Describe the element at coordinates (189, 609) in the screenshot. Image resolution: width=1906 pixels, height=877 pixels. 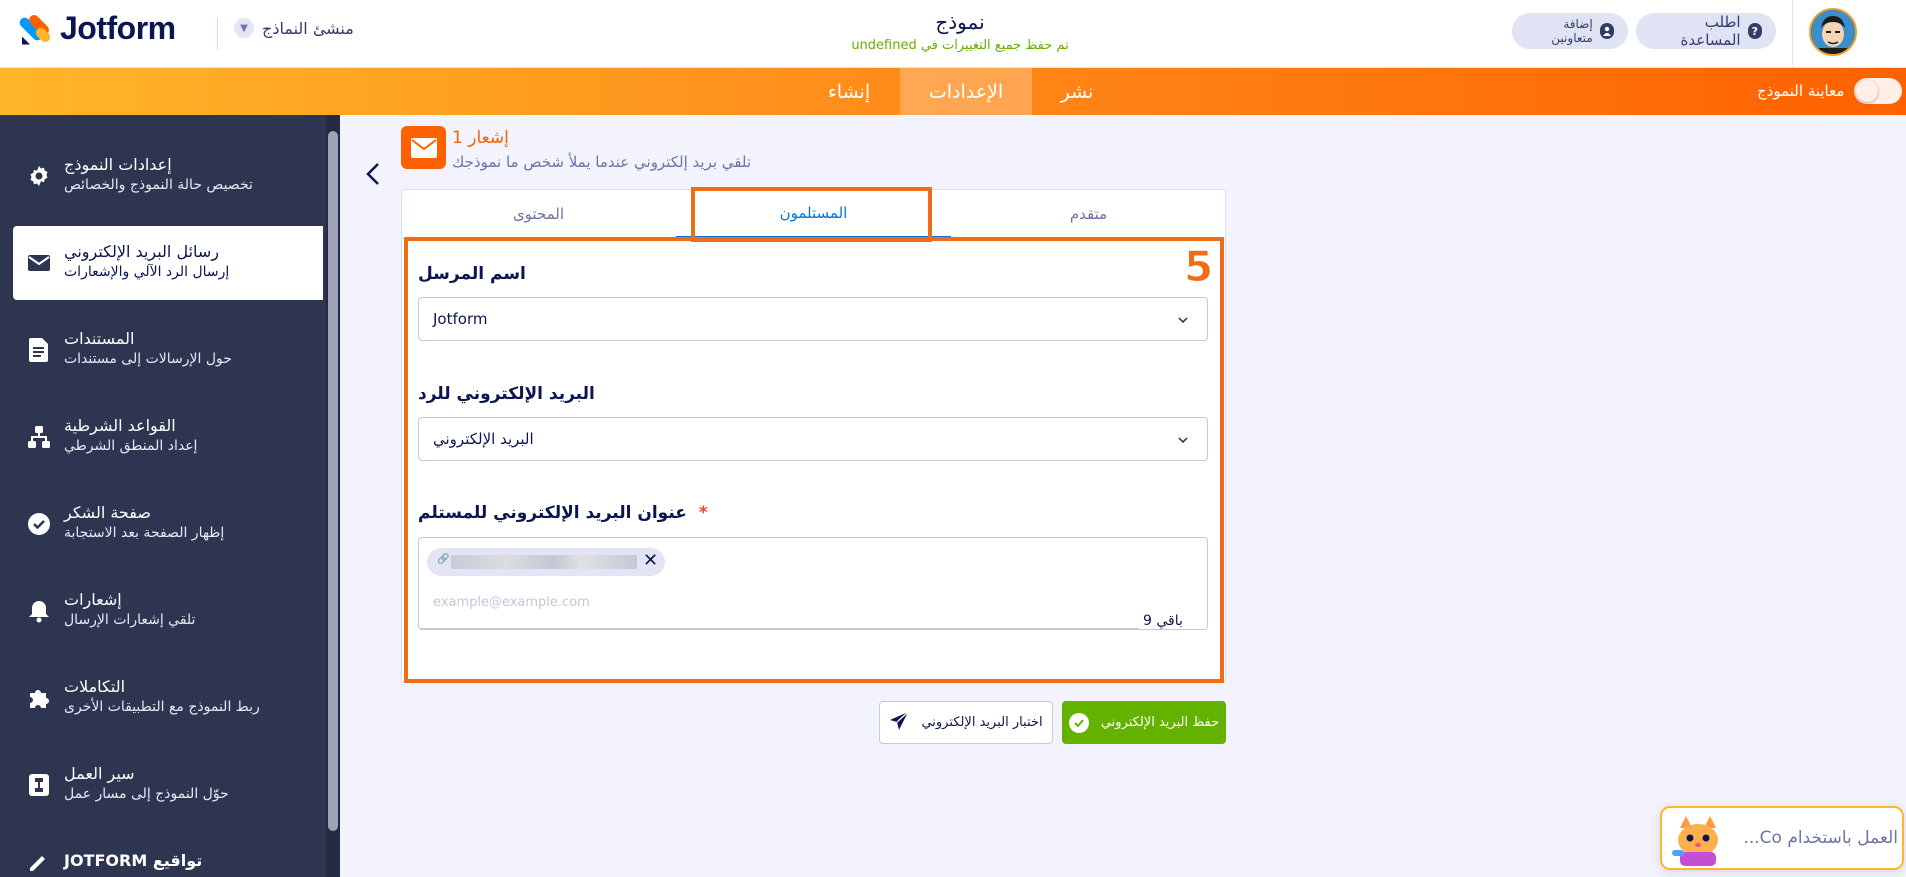
I see `sidebar-item-text: إشعارات تلقي إشعارات الإرسال` at that location.